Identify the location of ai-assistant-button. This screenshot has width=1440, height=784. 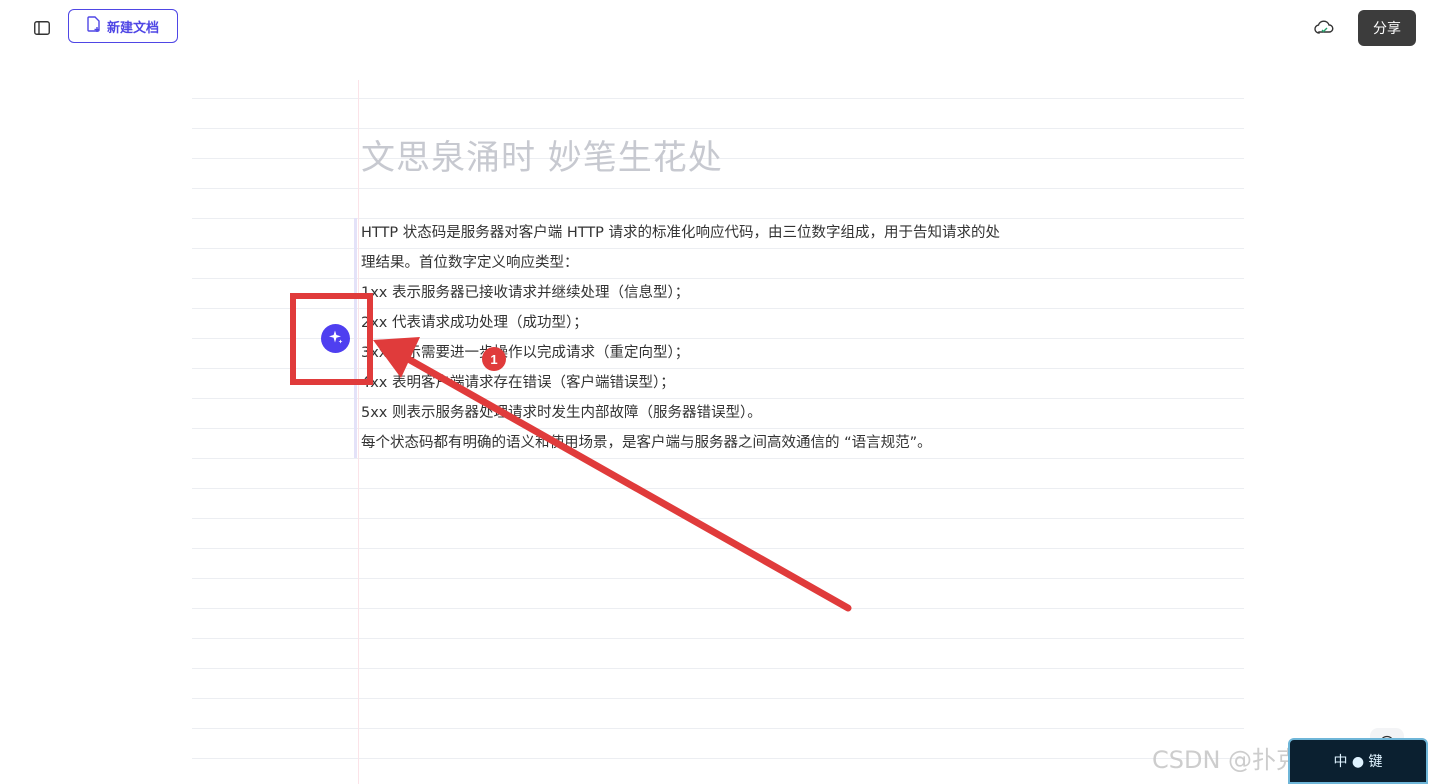
(335, 338).